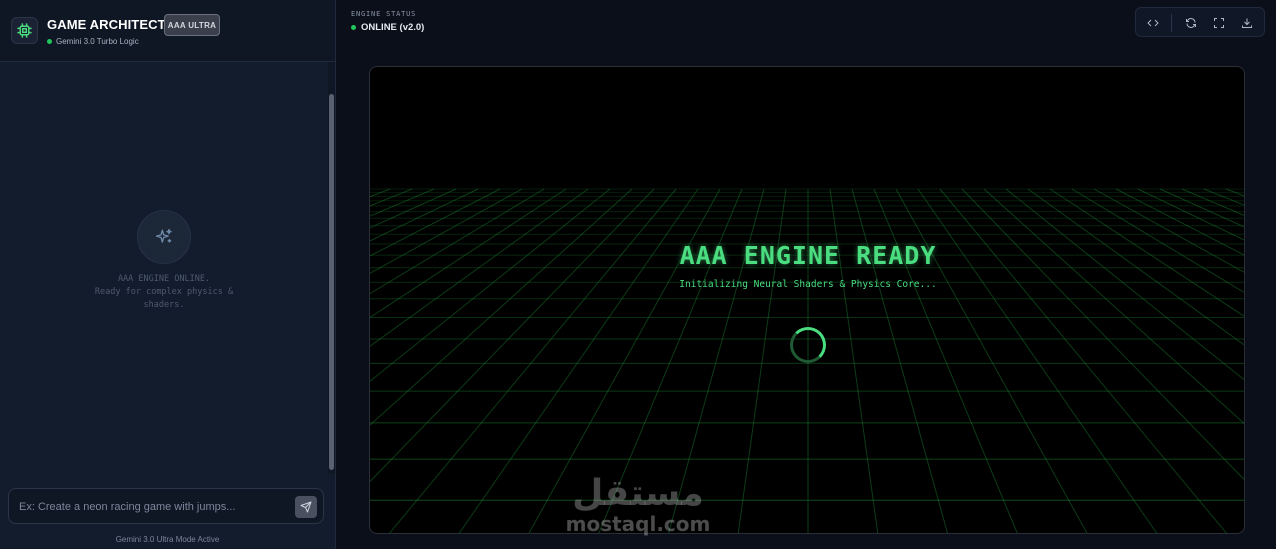  I want to click on empty-state-line-1: AAA ENGINE ONLINE., so click(164, 279).